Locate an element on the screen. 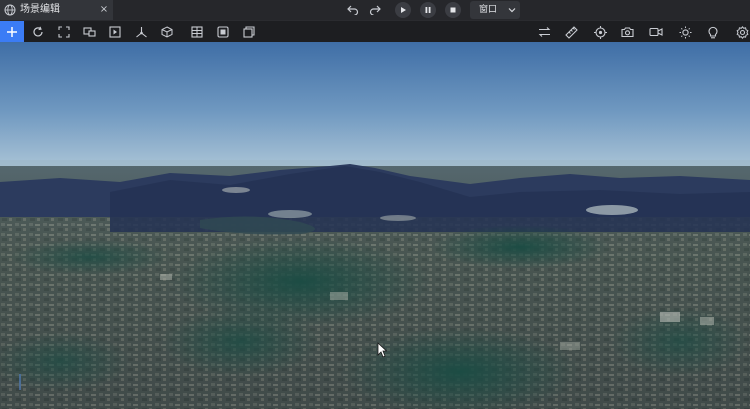 This screenshot has width=750, height=409. camera-icon is located at coordinates (627, 32).